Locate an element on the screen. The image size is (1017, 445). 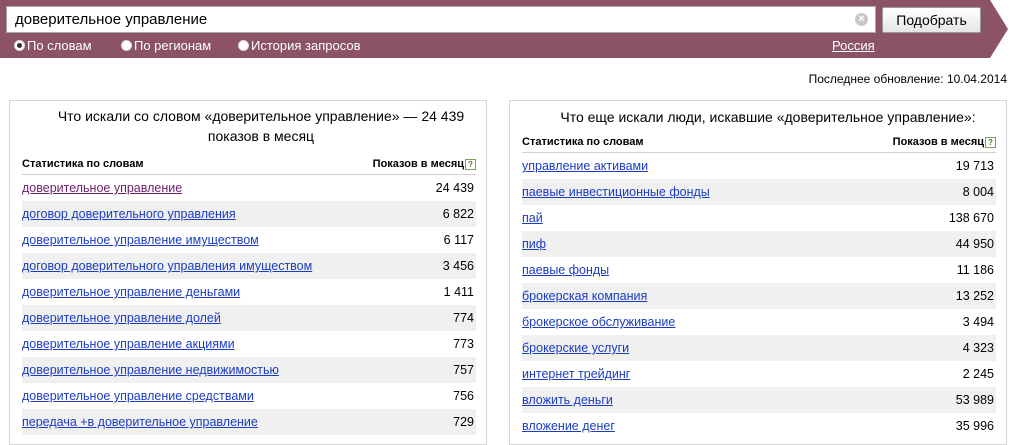
shows-count: 1 411 is located at coordinates (458, 292).